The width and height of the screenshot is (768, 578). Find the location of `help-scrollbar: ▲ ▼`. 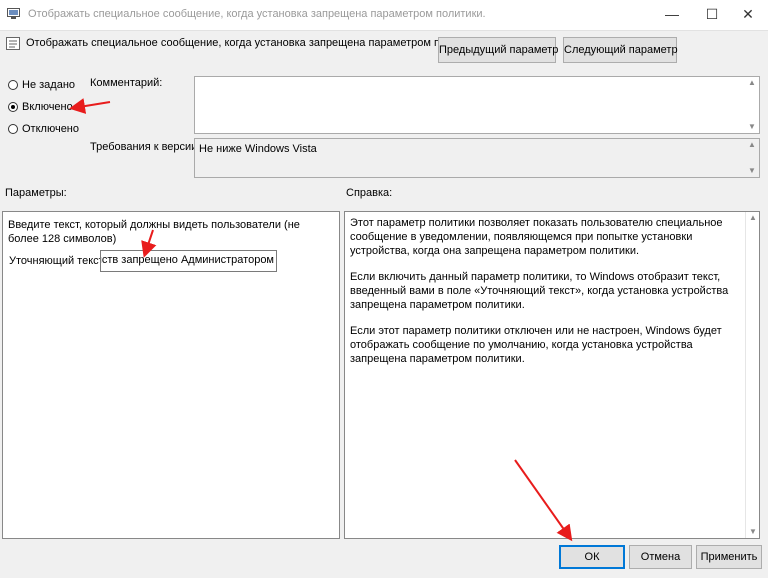

help-scrollbar: ▲ ▼ is located at coordinates (752, 375).